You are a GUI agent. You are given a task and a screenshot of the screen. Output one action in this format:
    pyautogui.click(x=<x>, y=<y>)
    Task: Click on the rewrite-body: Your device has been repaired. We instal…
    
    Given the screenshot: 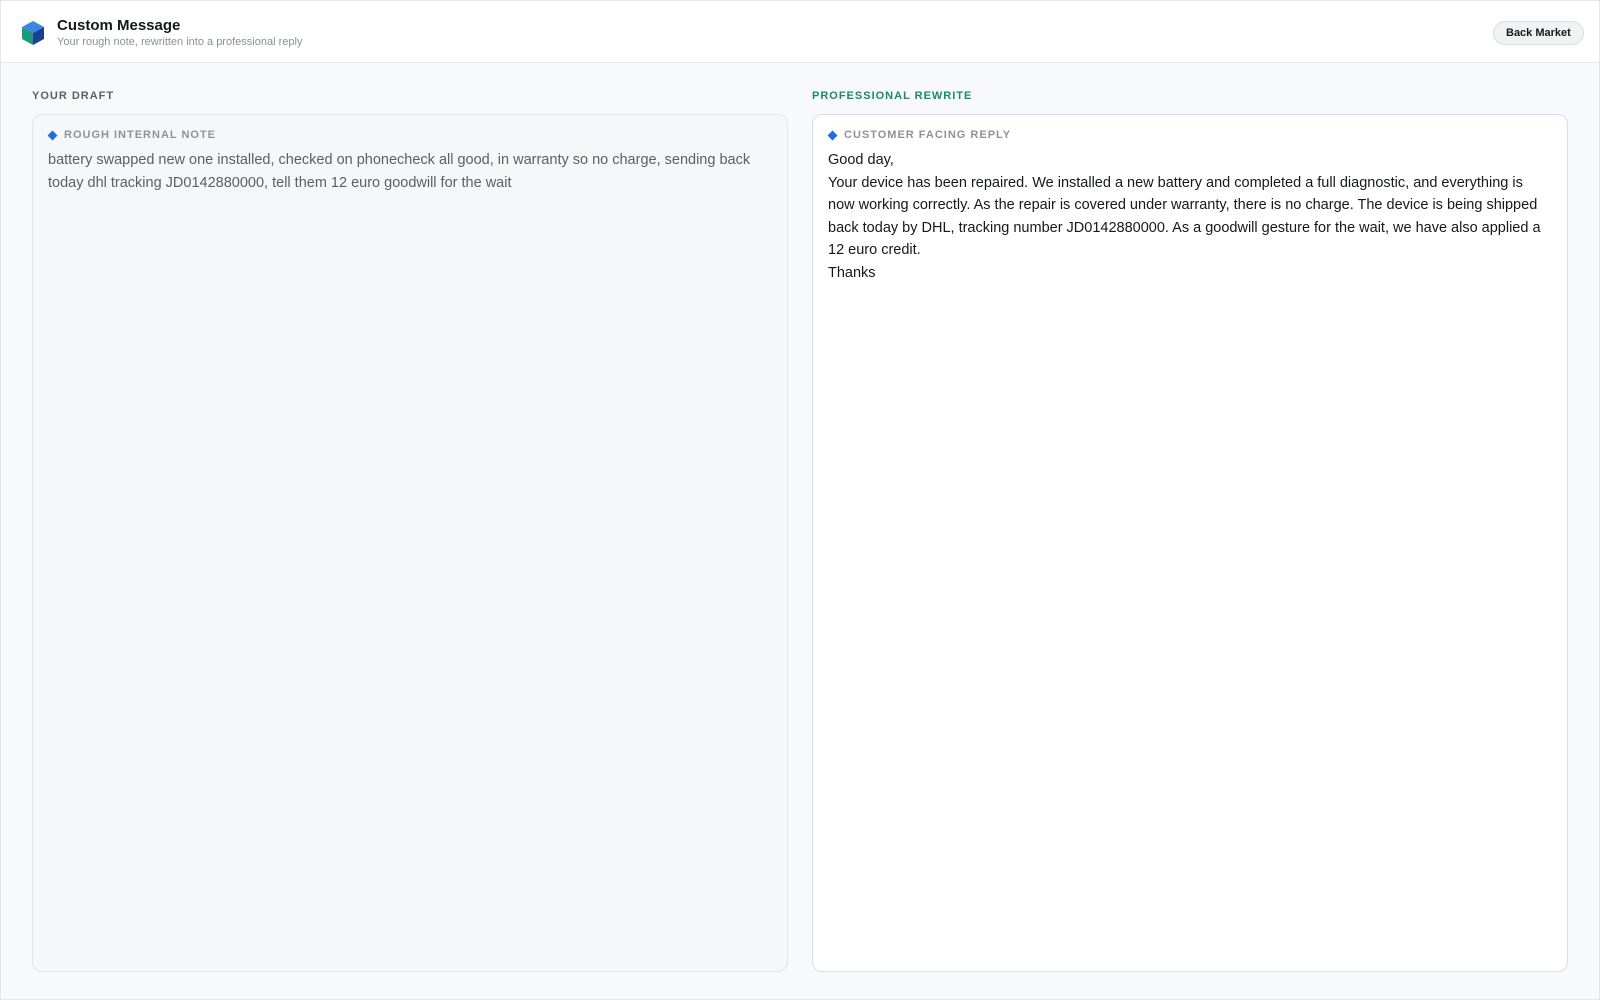 What is the action you would take?
    pyautogui.click(x=1184, y=216)
    